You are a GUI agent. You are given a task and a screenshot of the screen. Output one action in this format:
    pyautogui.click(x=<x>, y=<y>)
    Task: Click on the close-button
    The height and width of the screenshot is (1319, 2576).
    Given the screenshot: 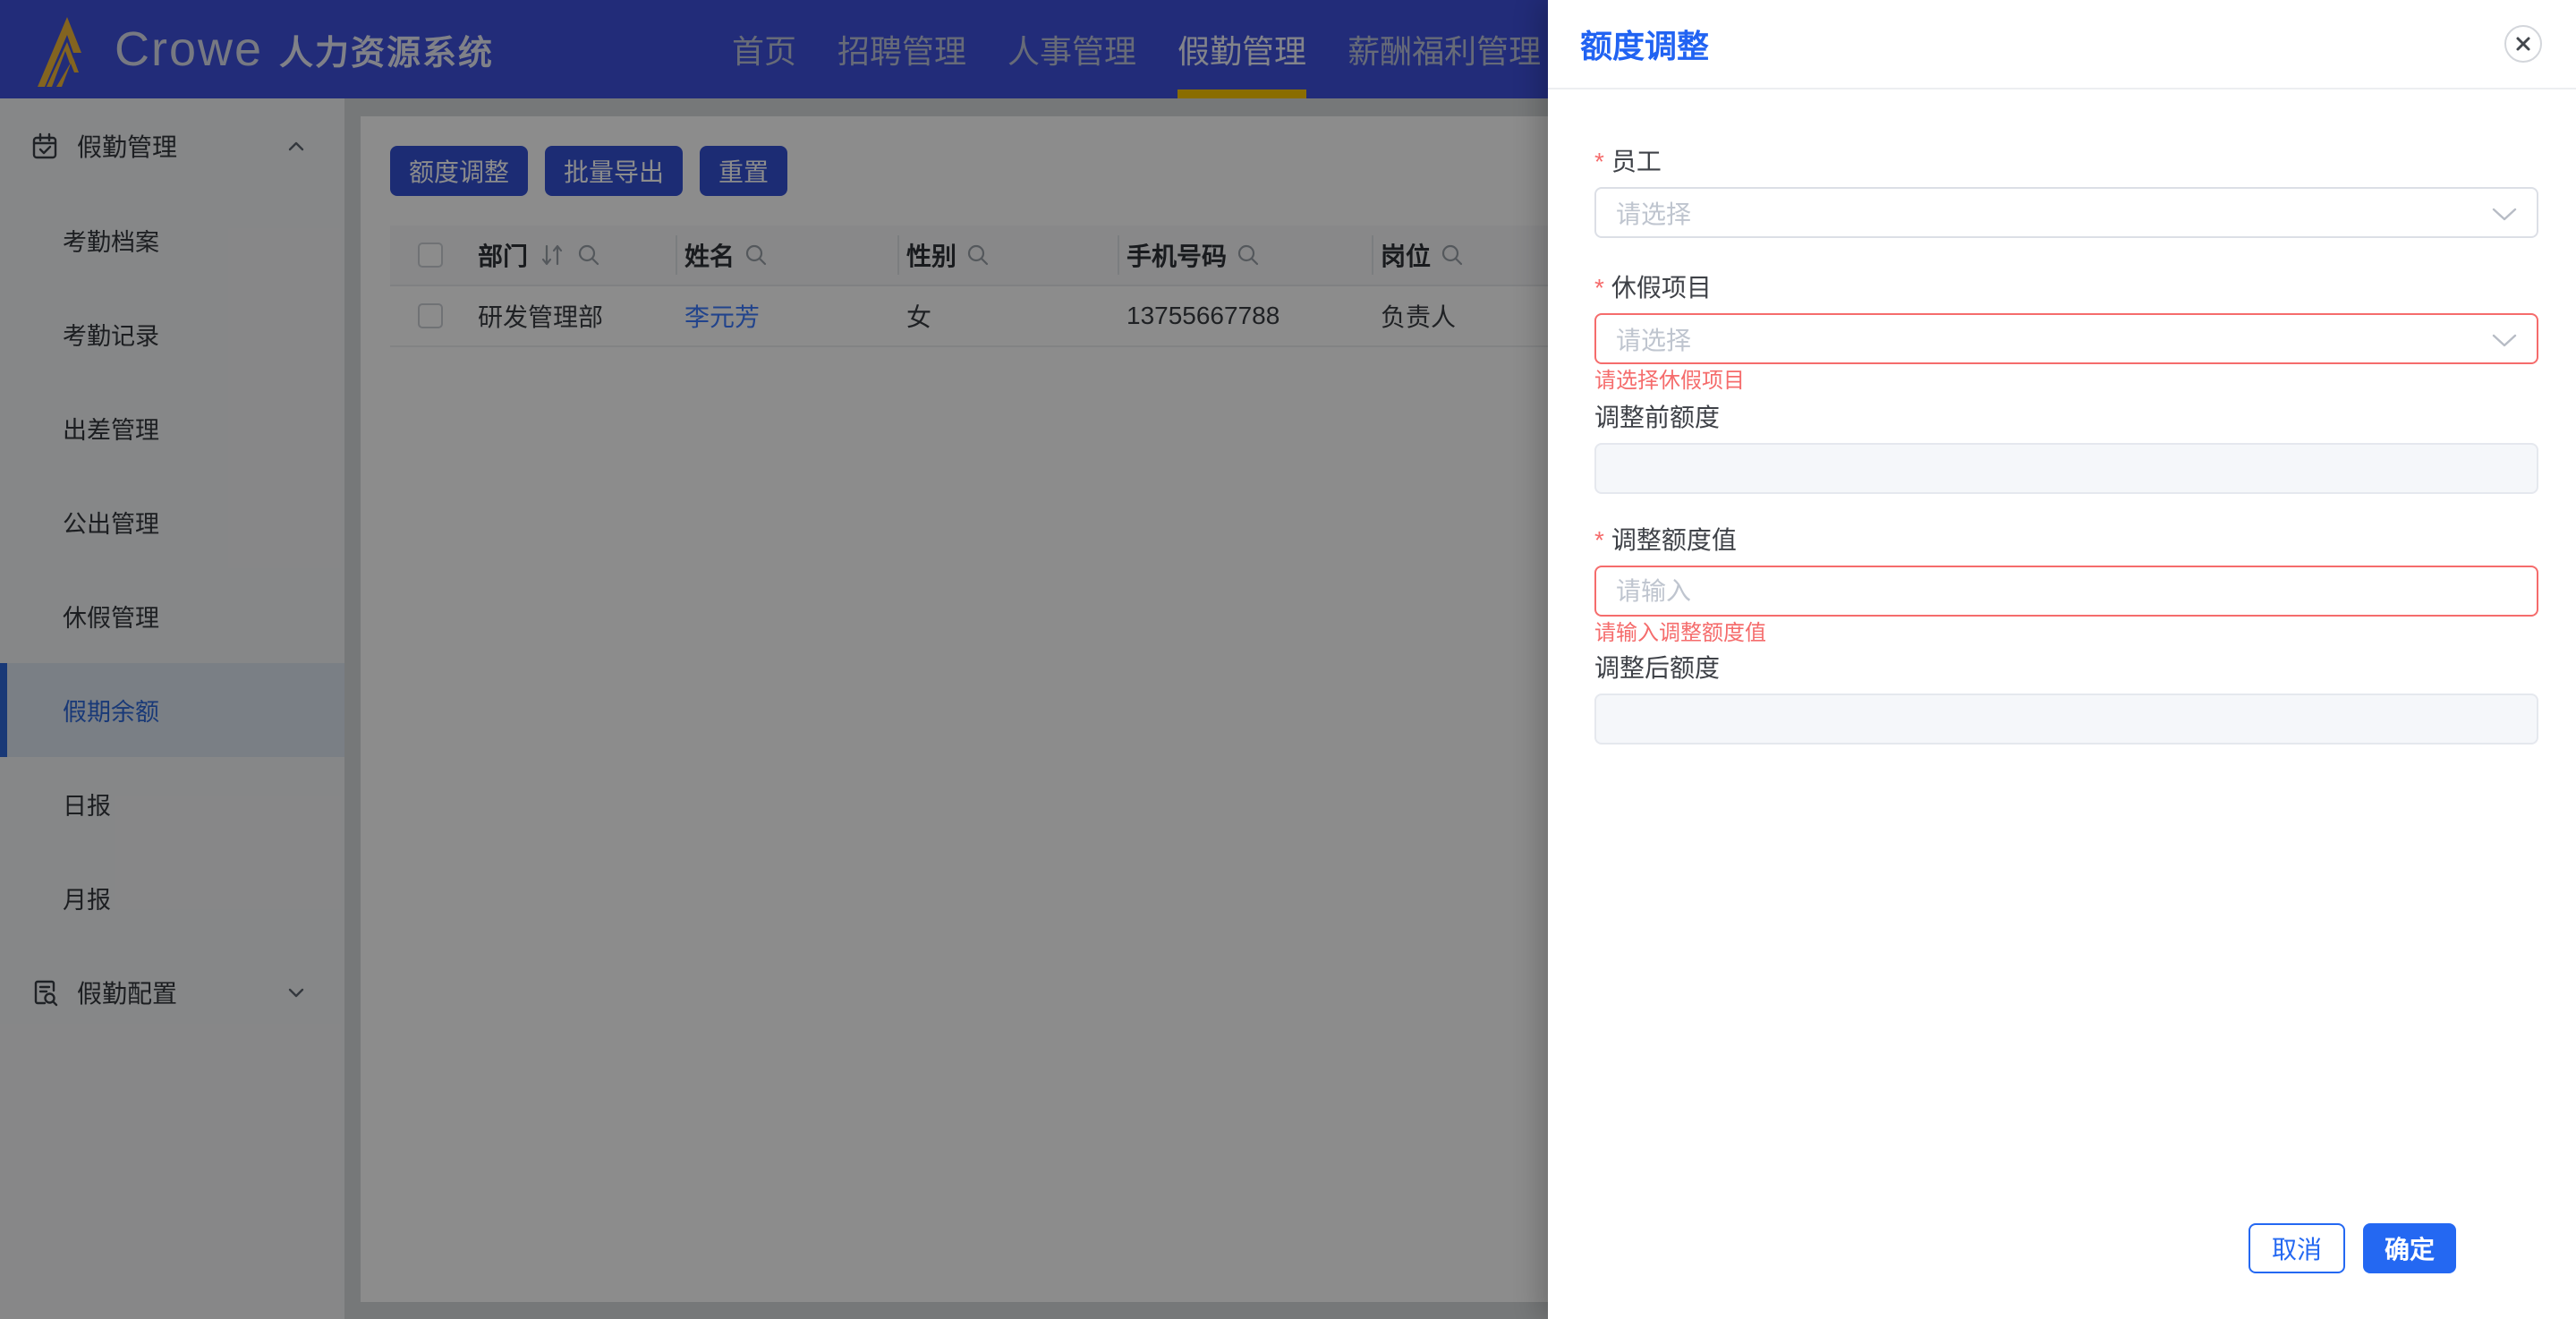 What is the action you would take?
    pyautogui.click(x=2523, y=44)
    